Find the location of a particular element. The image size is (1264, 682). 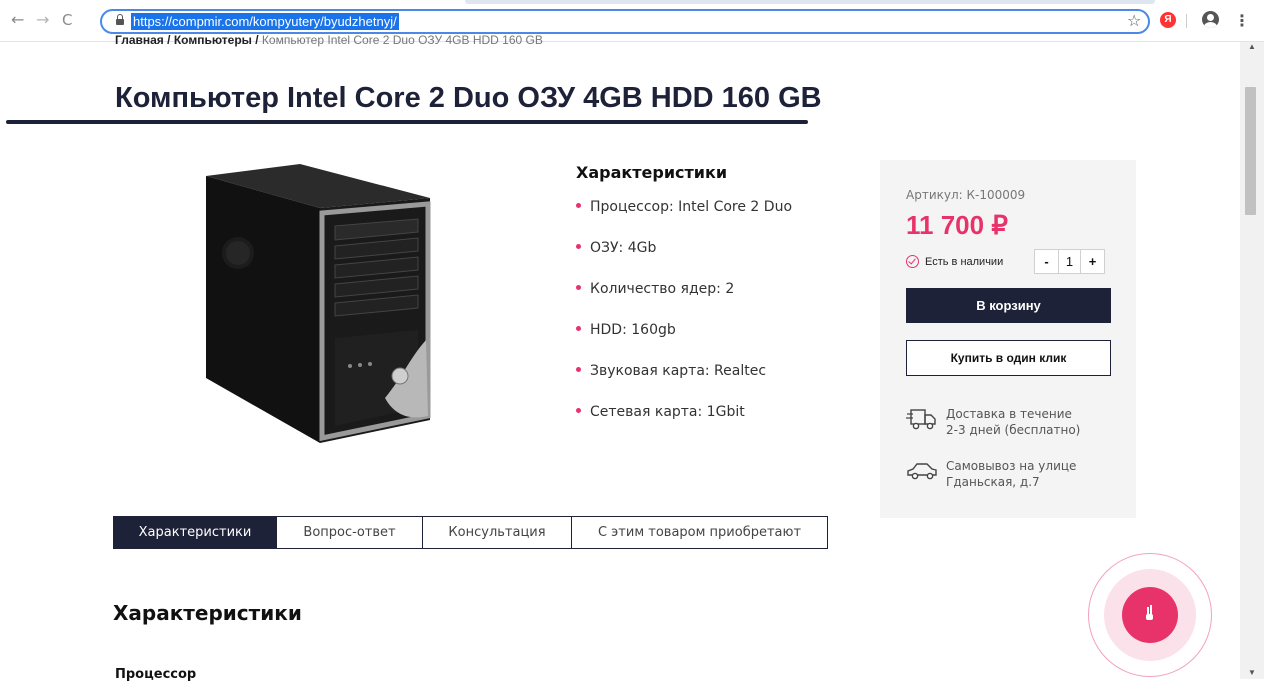

title-underline is located at coordinates (407, 122).